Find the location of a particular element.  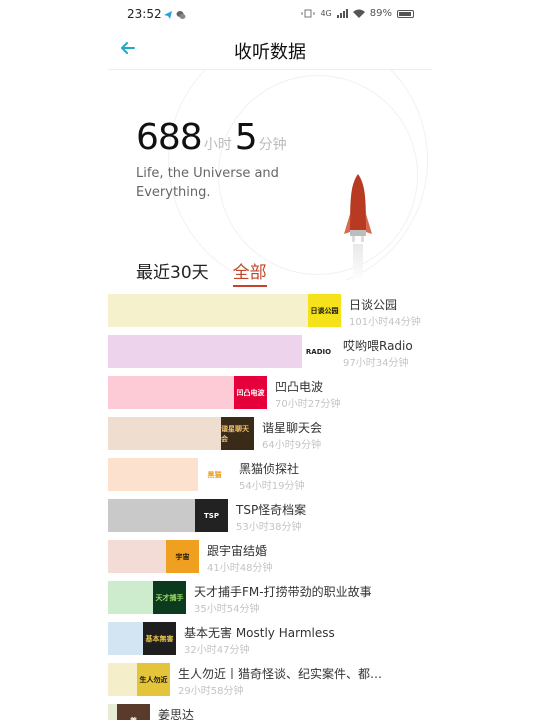

podcast-cover: 姜 is located at coordinates (133, 712).